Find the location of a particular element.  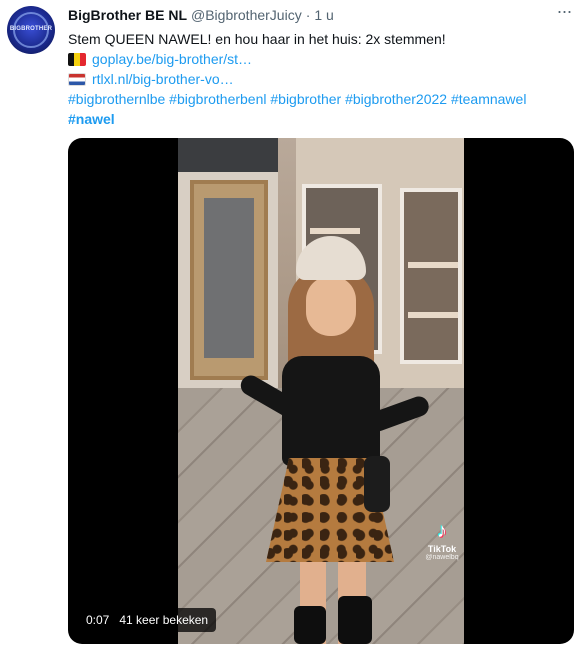

awning is located at coordinates (228, 155).